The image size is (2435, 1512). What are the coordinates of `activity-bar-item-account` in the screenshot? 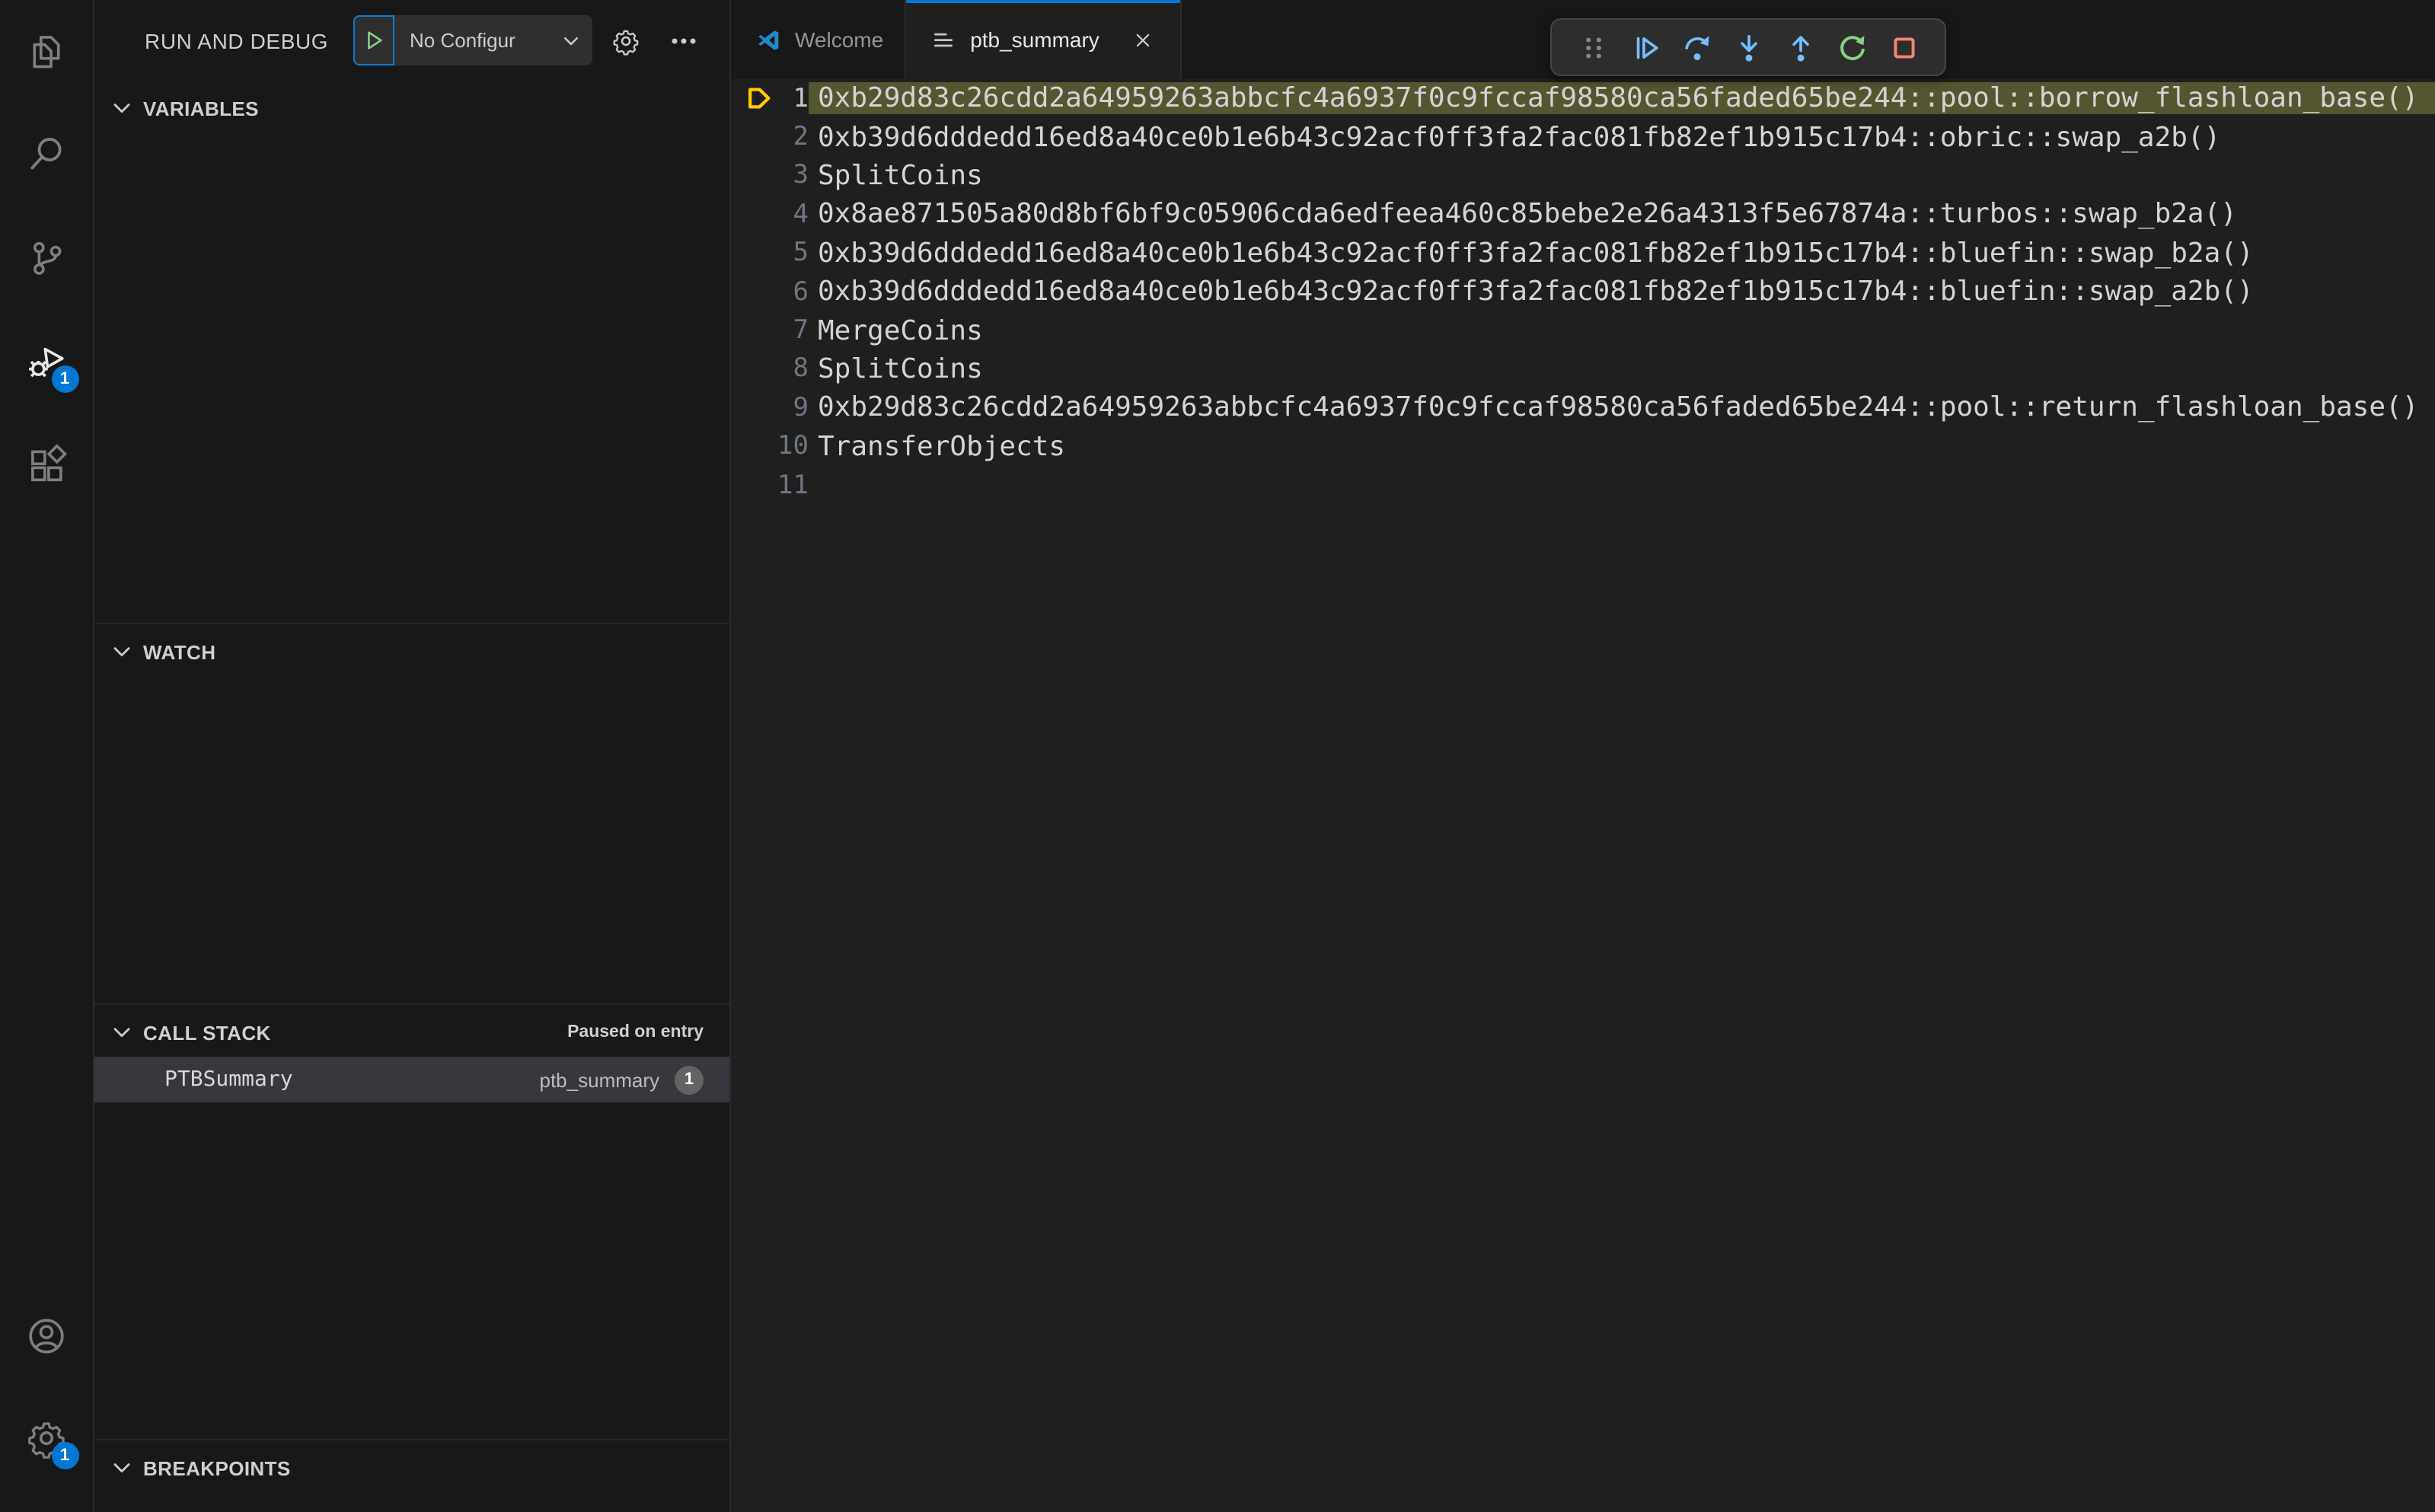 It's located at (46, 1335).